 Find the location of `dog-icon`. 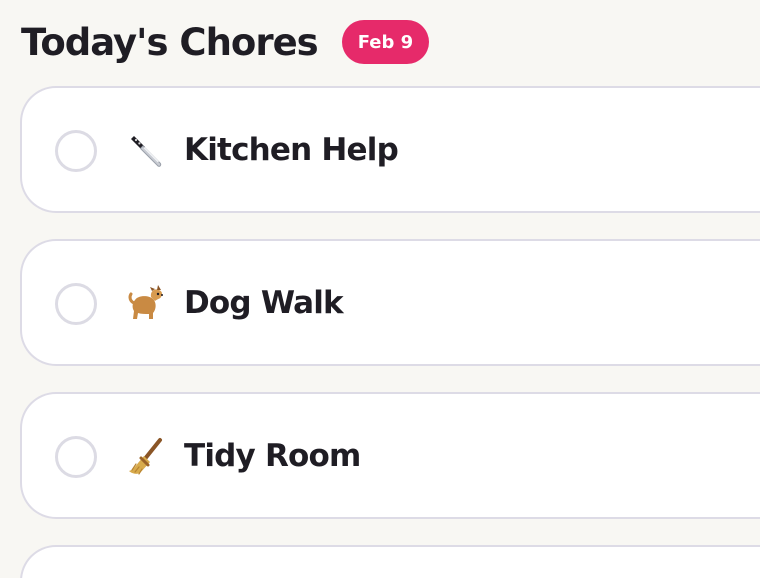

dog-icon is located at coordinates (145, 301).